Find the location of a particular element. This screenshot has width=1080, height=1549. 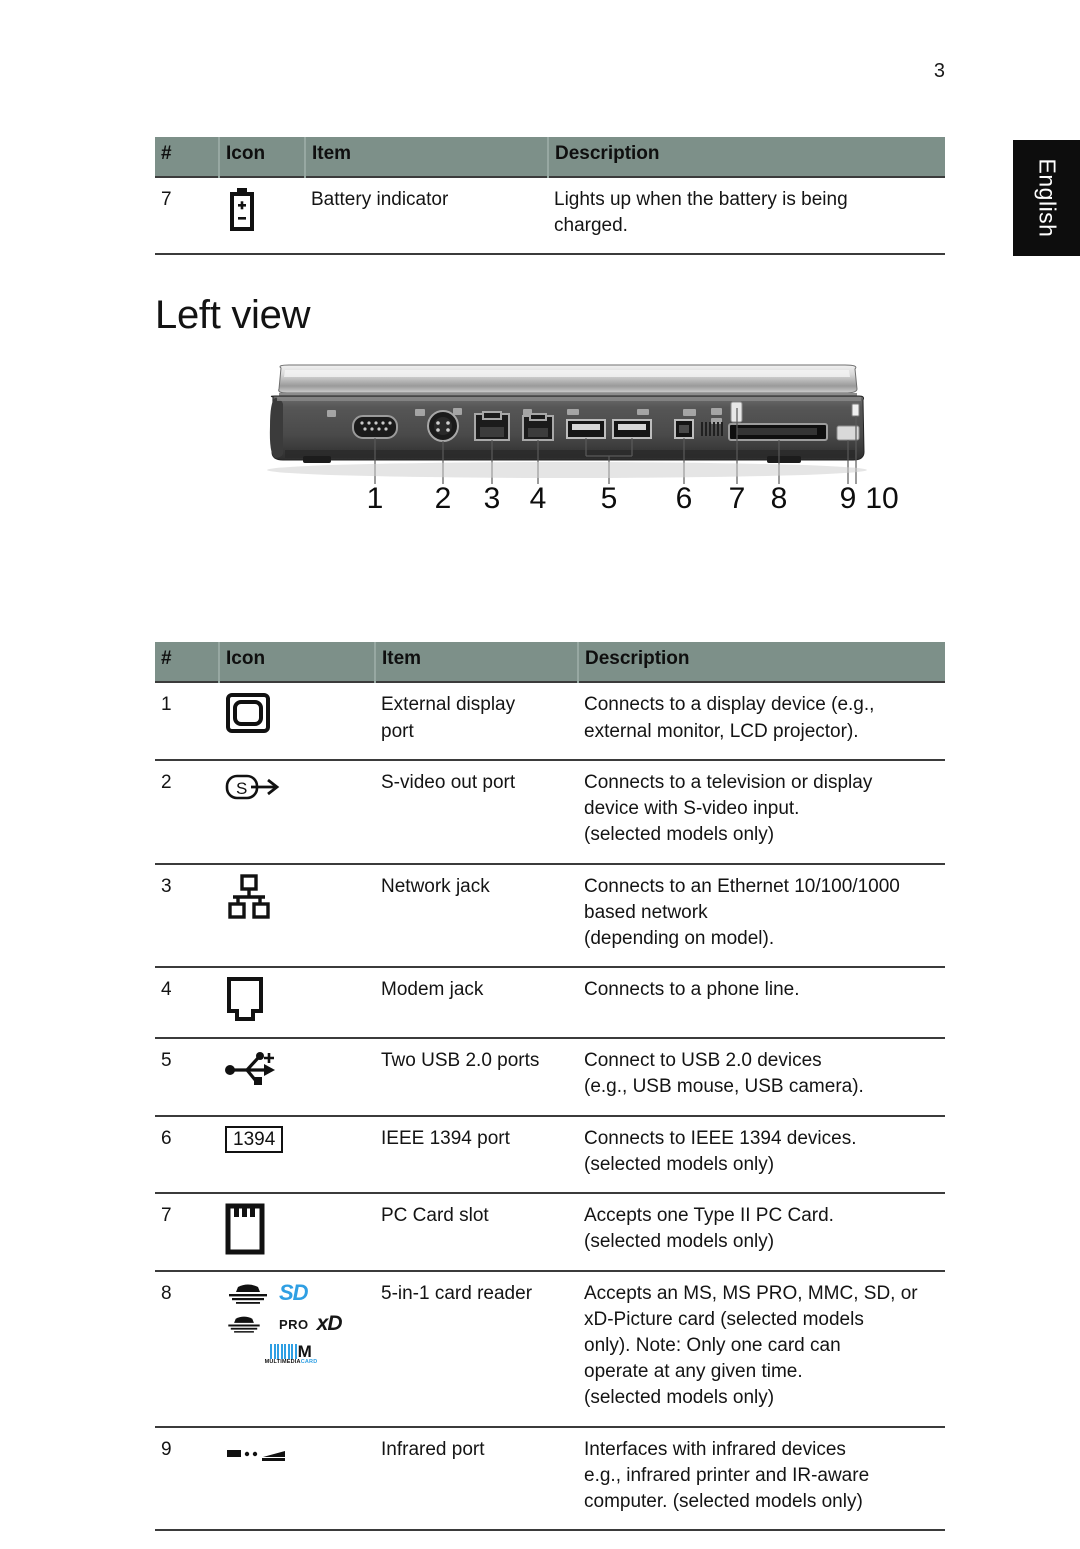

description-line: Connects to a display device (e.g., is located at coordinates (729, 705).